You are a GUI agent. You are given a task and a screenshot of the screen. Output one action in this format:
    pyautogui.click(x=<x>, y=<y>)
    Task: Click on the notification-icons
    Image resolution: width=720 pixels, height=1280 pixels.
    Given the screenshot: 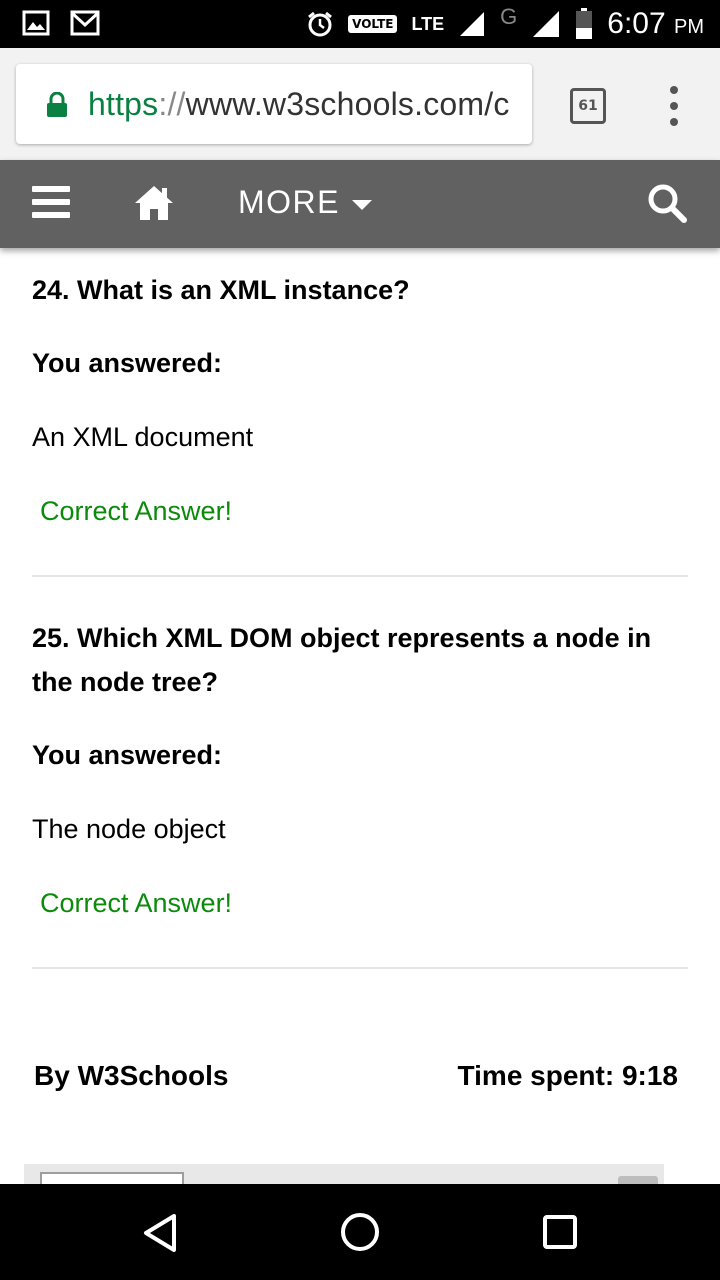 What is the action you would take?
    pyautogui.click(x=61, y=23)
    